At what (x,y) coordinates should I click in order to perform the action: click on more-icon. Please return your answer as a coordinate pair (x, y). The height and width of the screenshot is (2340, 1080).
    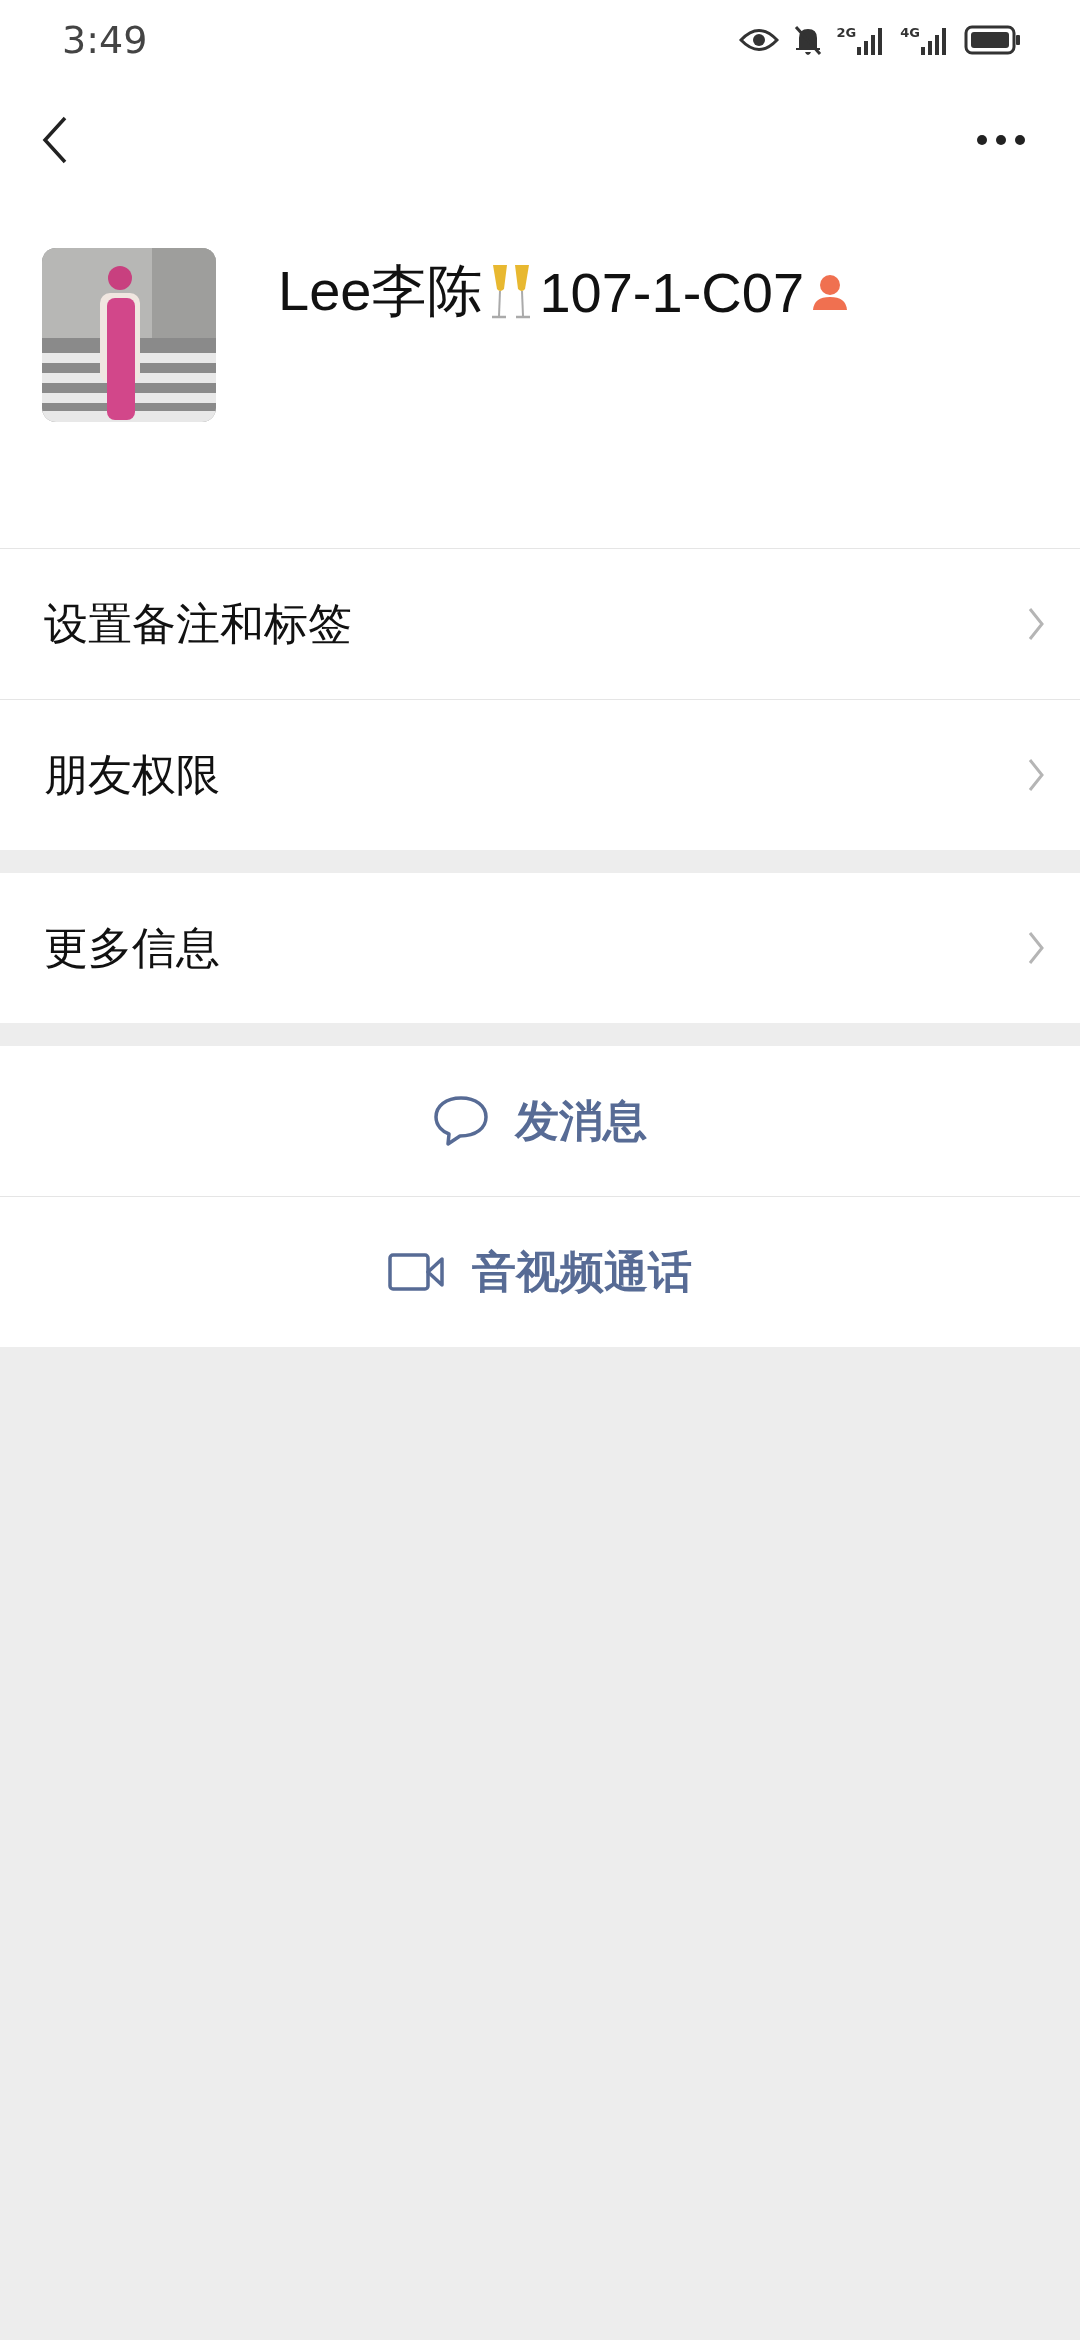
    Looking at the image, I should click on (1001, 140).